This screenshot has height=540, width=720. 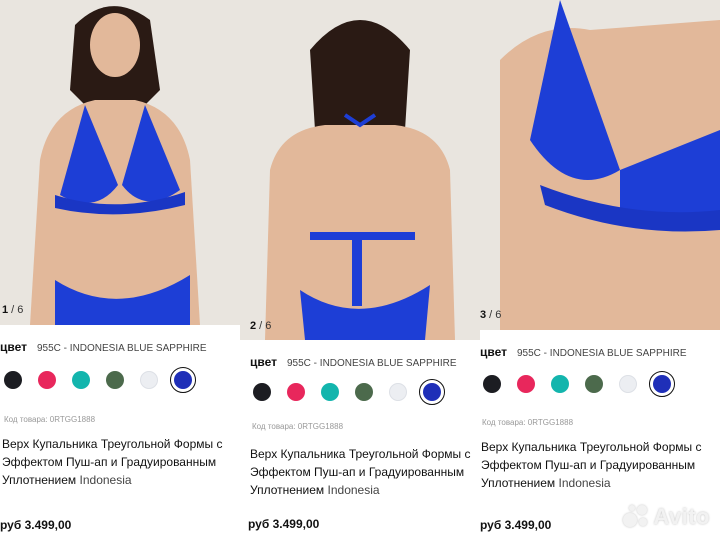 What do you see at coordinates (261, 326) in the screenshot?
I see `image-counter: 2 / 6` at bounding box center [261, 326].